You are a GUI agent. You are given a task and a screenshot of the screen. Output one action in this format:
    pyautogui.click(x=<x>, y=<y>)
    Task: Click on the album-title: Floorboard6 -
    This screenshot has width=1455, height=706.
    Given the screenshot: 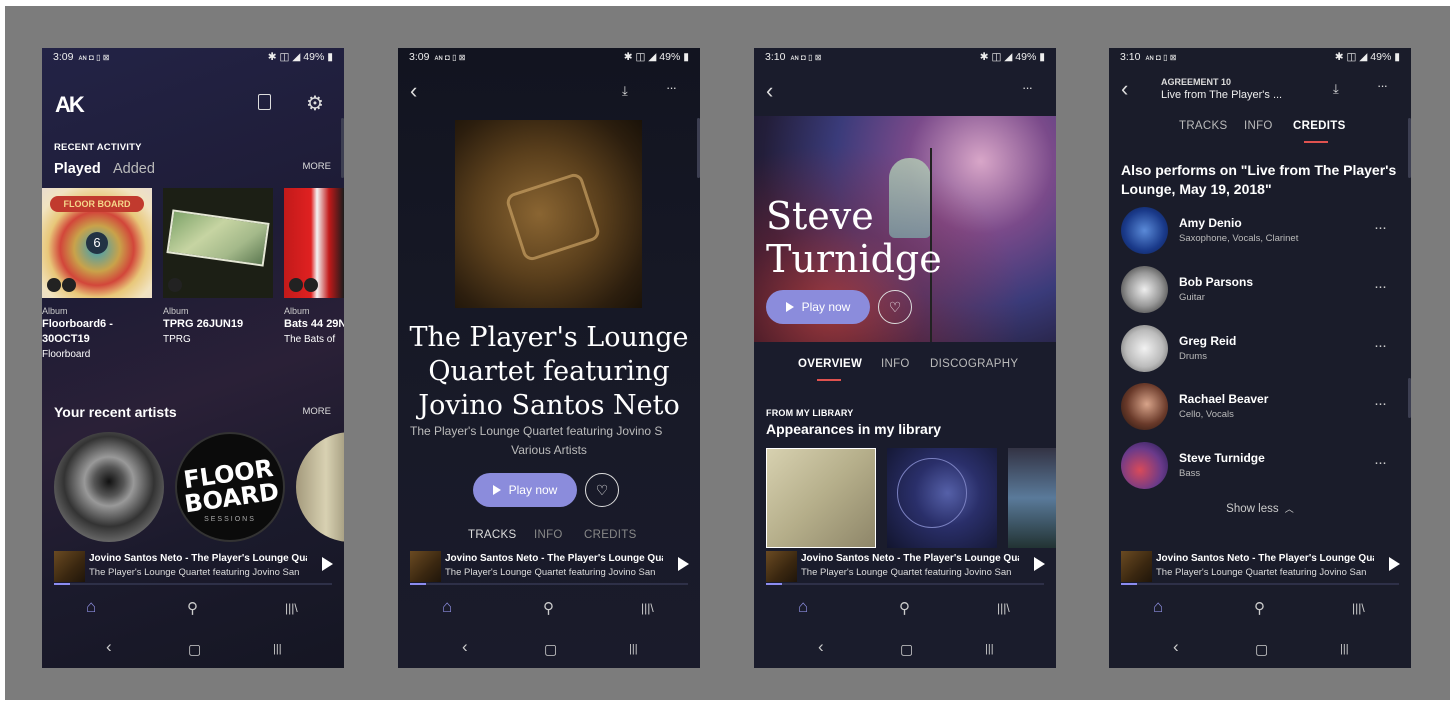 What is the action you would take?
    pyautogui.click(x=77, y=324)
    